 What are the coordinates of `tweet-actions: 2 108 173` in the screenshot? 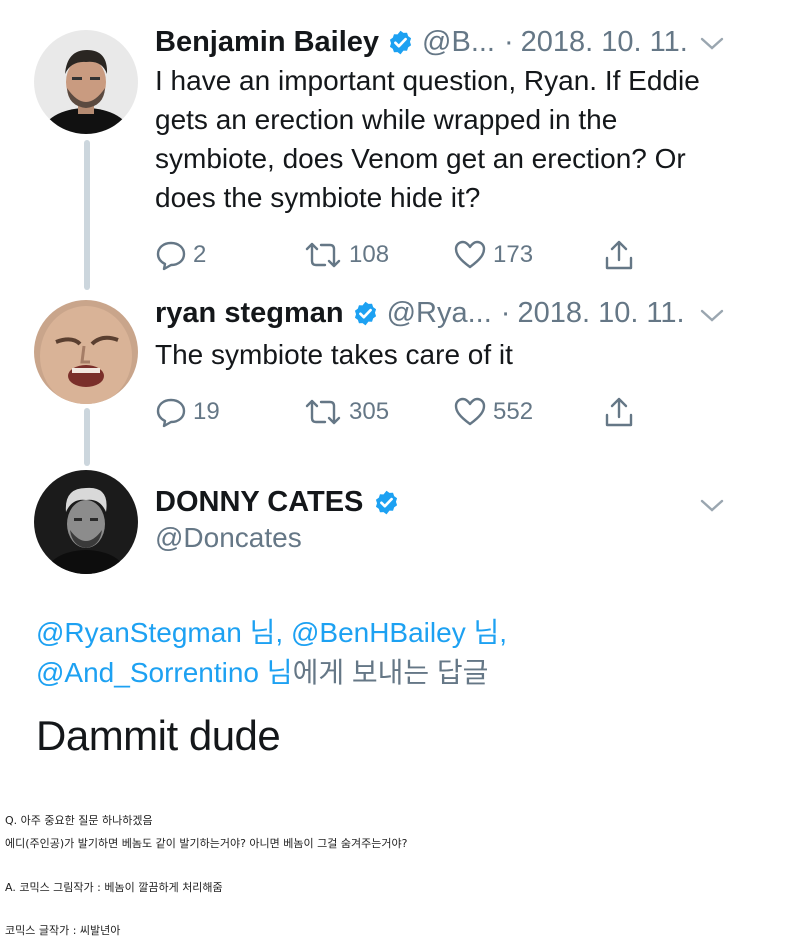 It's located at (405, 255).